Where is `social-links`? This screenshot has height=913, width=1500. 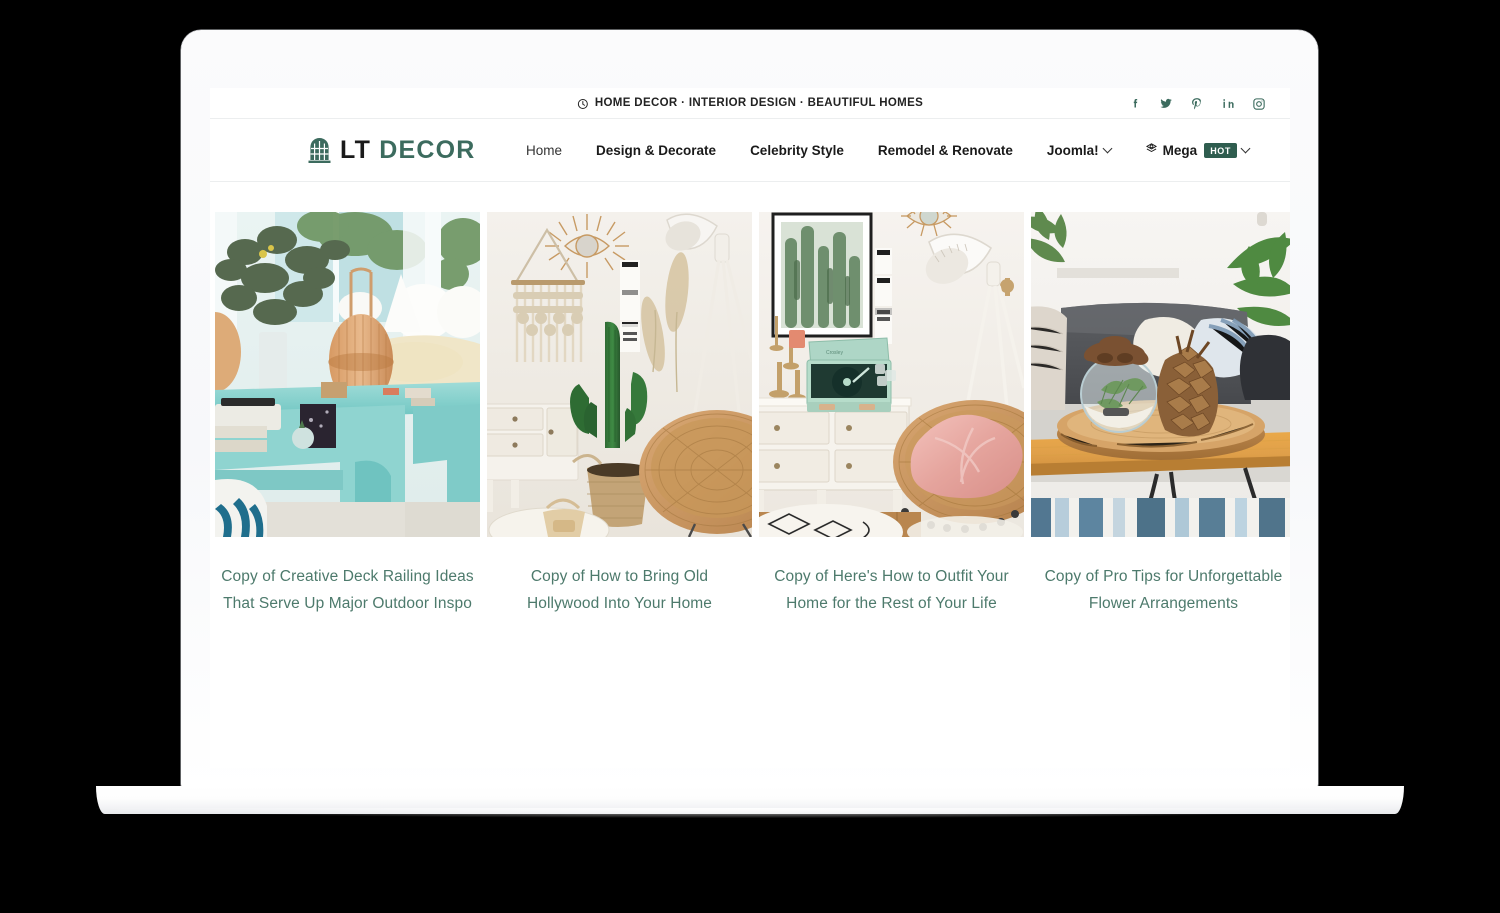 social-links is located at coordinates (1197, 103).